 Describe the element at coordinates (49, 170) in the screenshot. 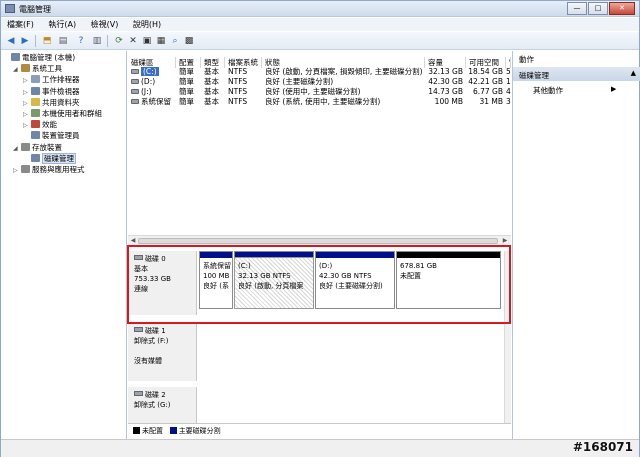

I see `tree-item: ▷ 服務與應用程式` at that location.